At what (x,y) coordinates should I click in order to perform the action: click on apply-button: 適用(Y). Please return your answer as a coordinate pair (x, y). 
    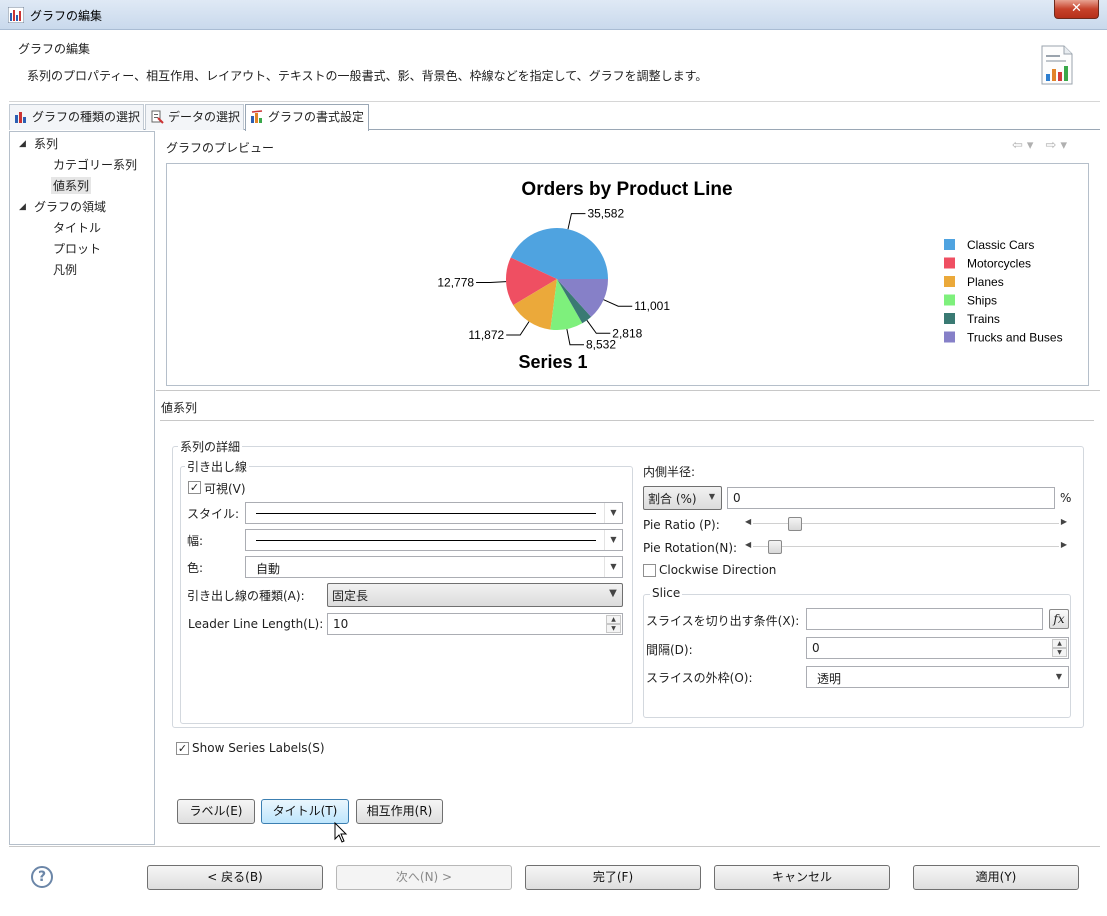
    Looking at the image, I should click on (996, 877).